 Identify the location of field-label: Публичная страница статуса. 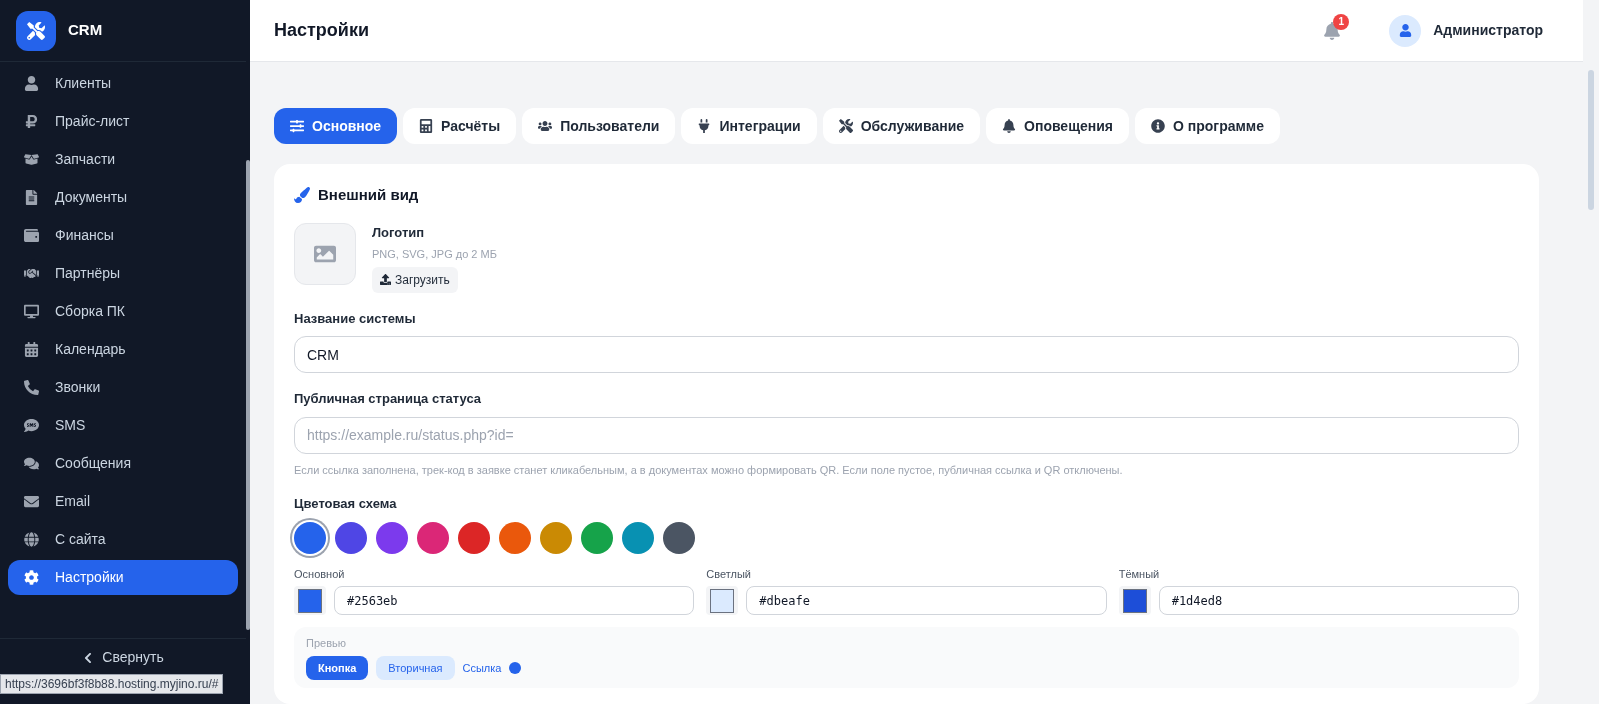
(388, 399).